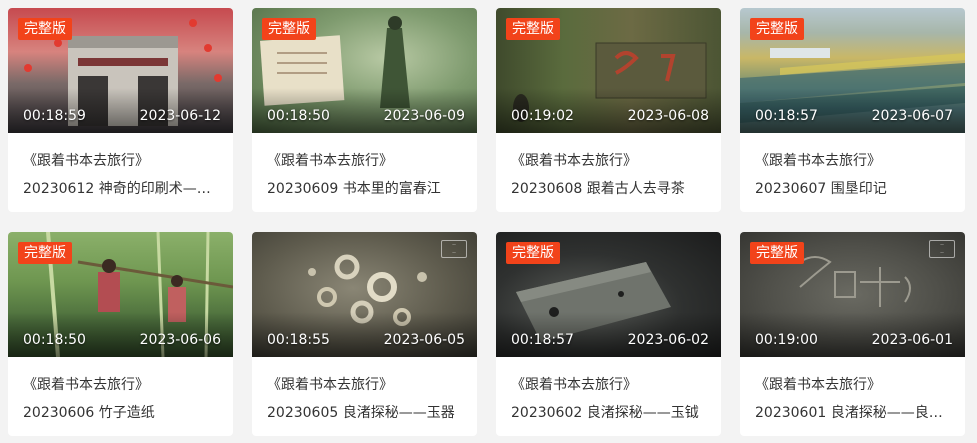 The height and width of the screenshot is (443, 977). I want to click on video-date: 2023-06-01, so click(912, 340).